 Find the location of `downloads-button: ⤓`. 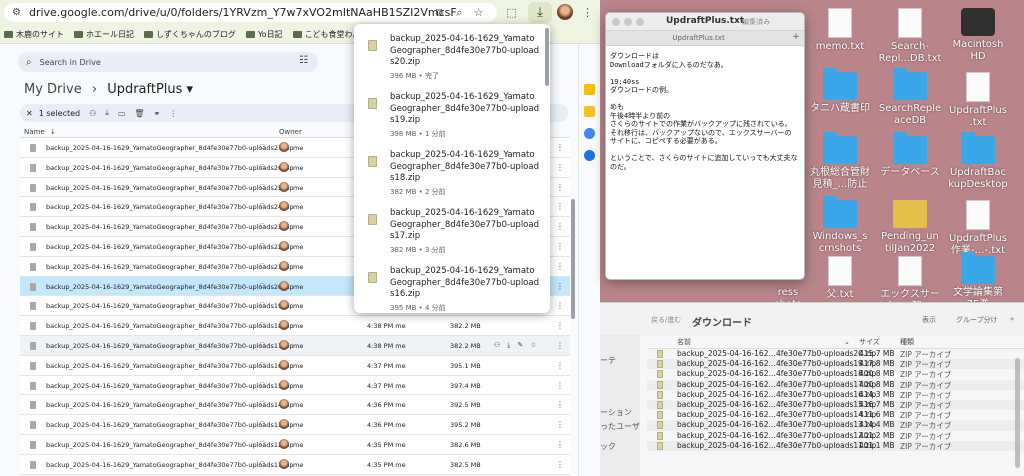

downloads-button: ⤓ is located at coordinates (540, 12).